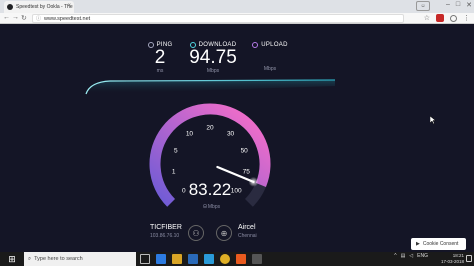  Describe the element at coordinates (166, 227) in the screenshot. I see `isp-name: TICFIBER` at that location.